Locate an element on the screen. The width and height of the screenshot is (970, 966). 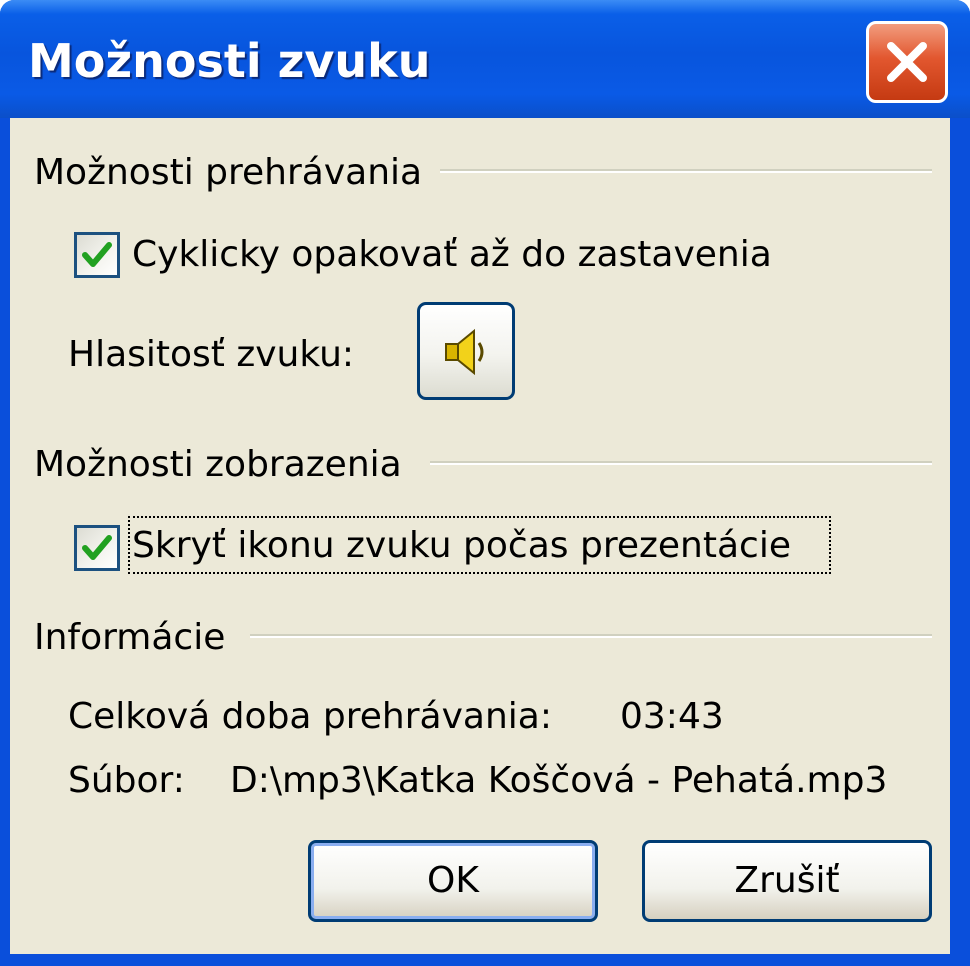
close-x-icon is located at coordinates (907, 62).